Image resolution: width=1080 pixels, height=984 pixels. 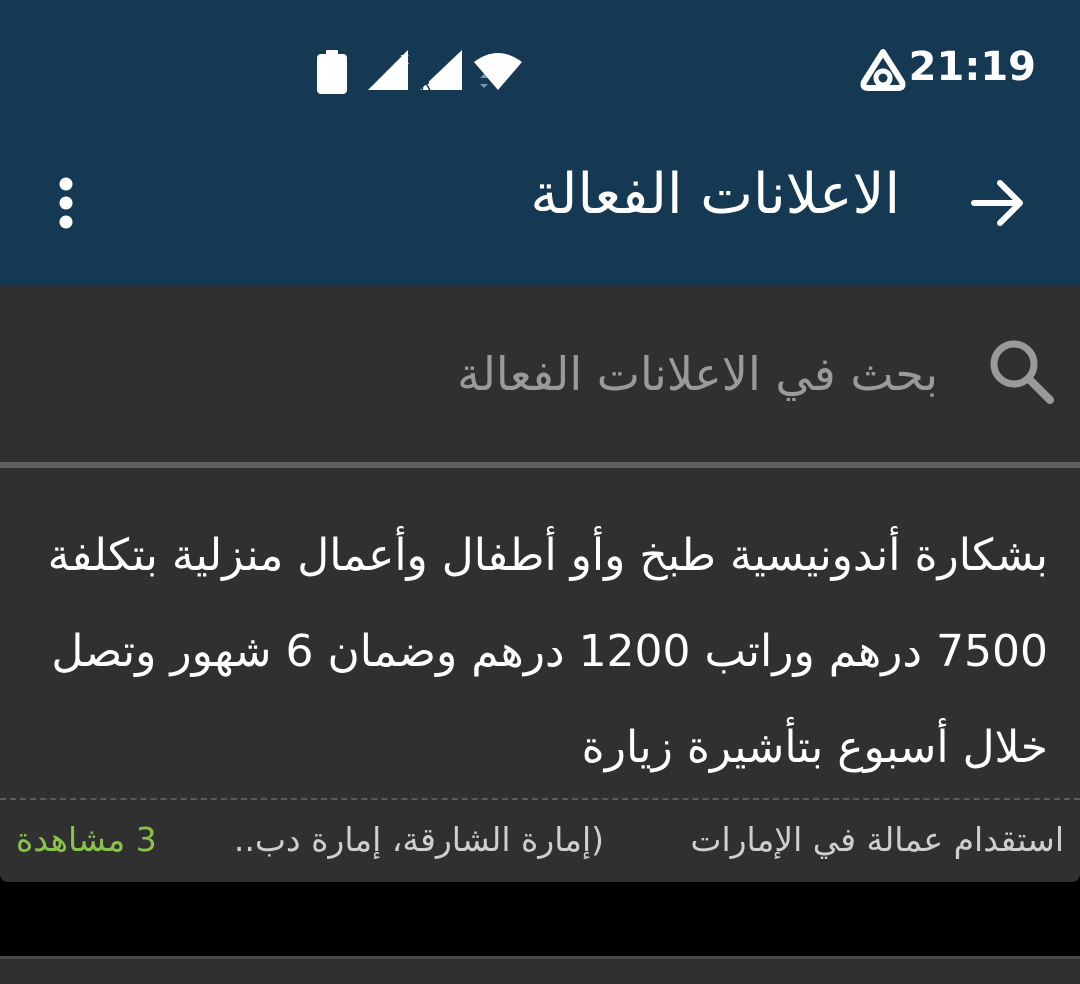 What do you see at coordinates (540, 799) in the screenshot?
I see `card-divider` at bounding box center [540, 799].